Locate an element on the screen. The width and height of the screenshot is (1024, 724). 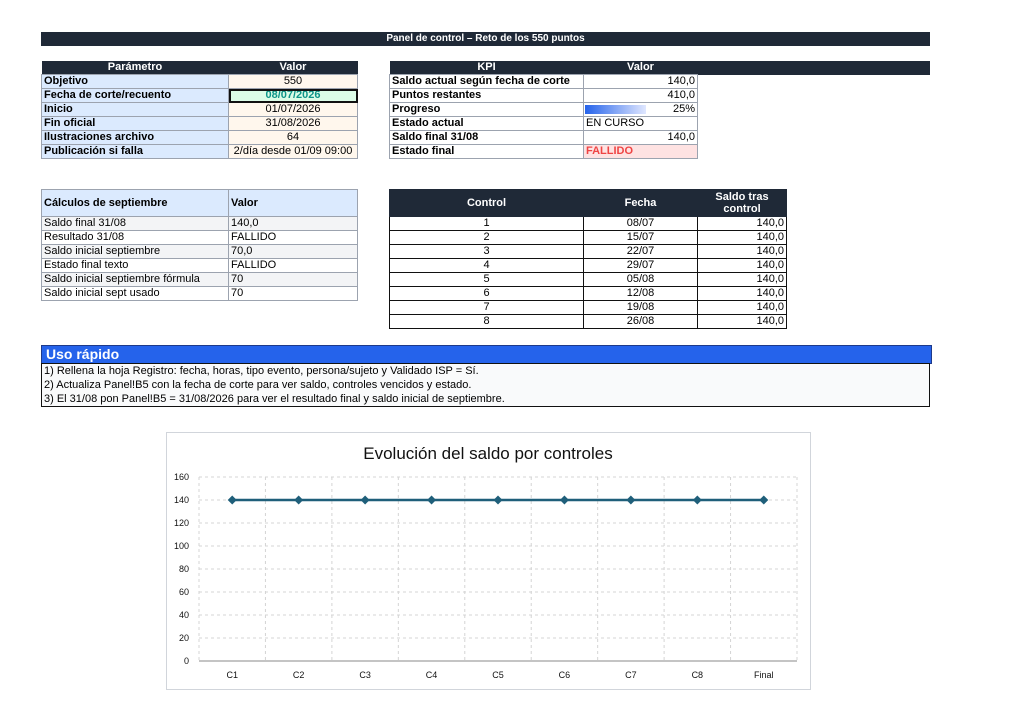
progress-cell: 25% is located at coordinates (640, 109).